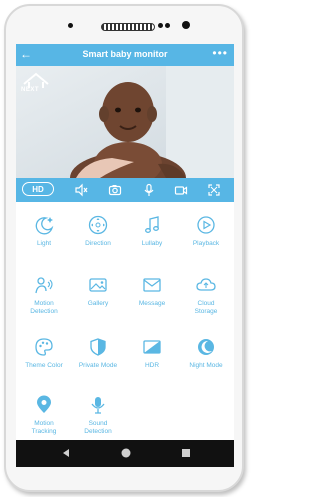  Describe the element at coordinates (44, 226) in the screenshot. I see `moon-star-icon` at that location.